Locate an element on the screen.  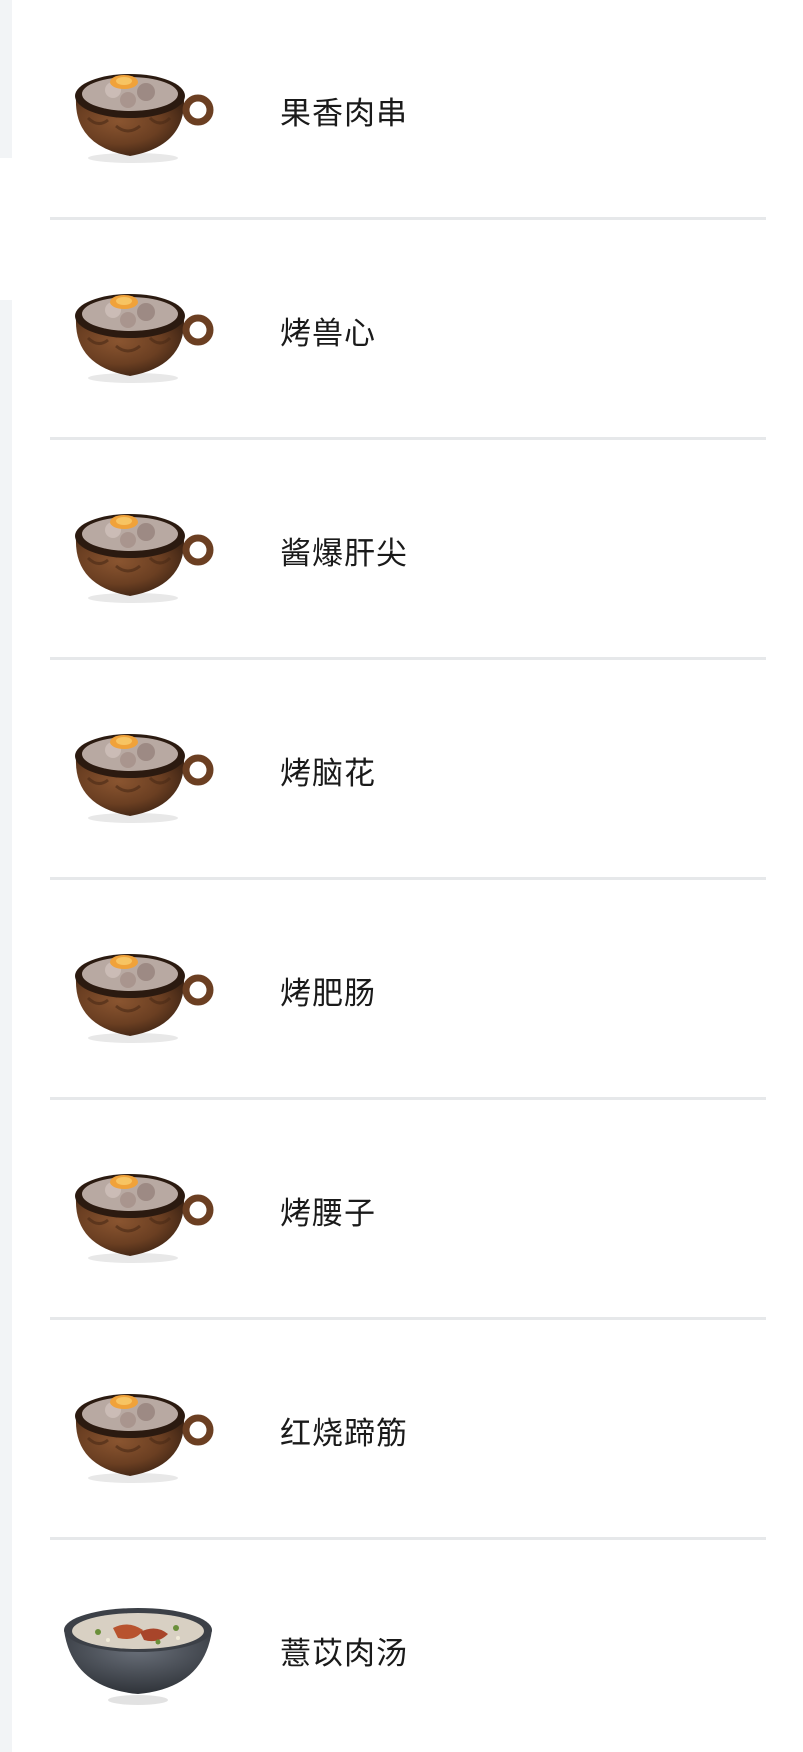
dish-name: 烤脑花 is located at coordinates (328, 774).